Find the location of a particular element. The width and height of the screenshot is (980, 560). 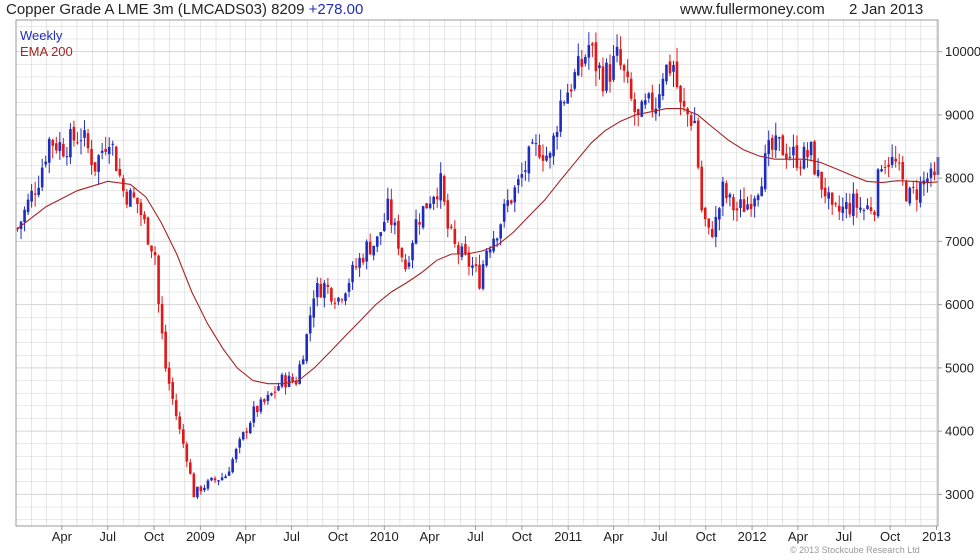

x-tick-label: 2013 is located at coordinates (936, 536).